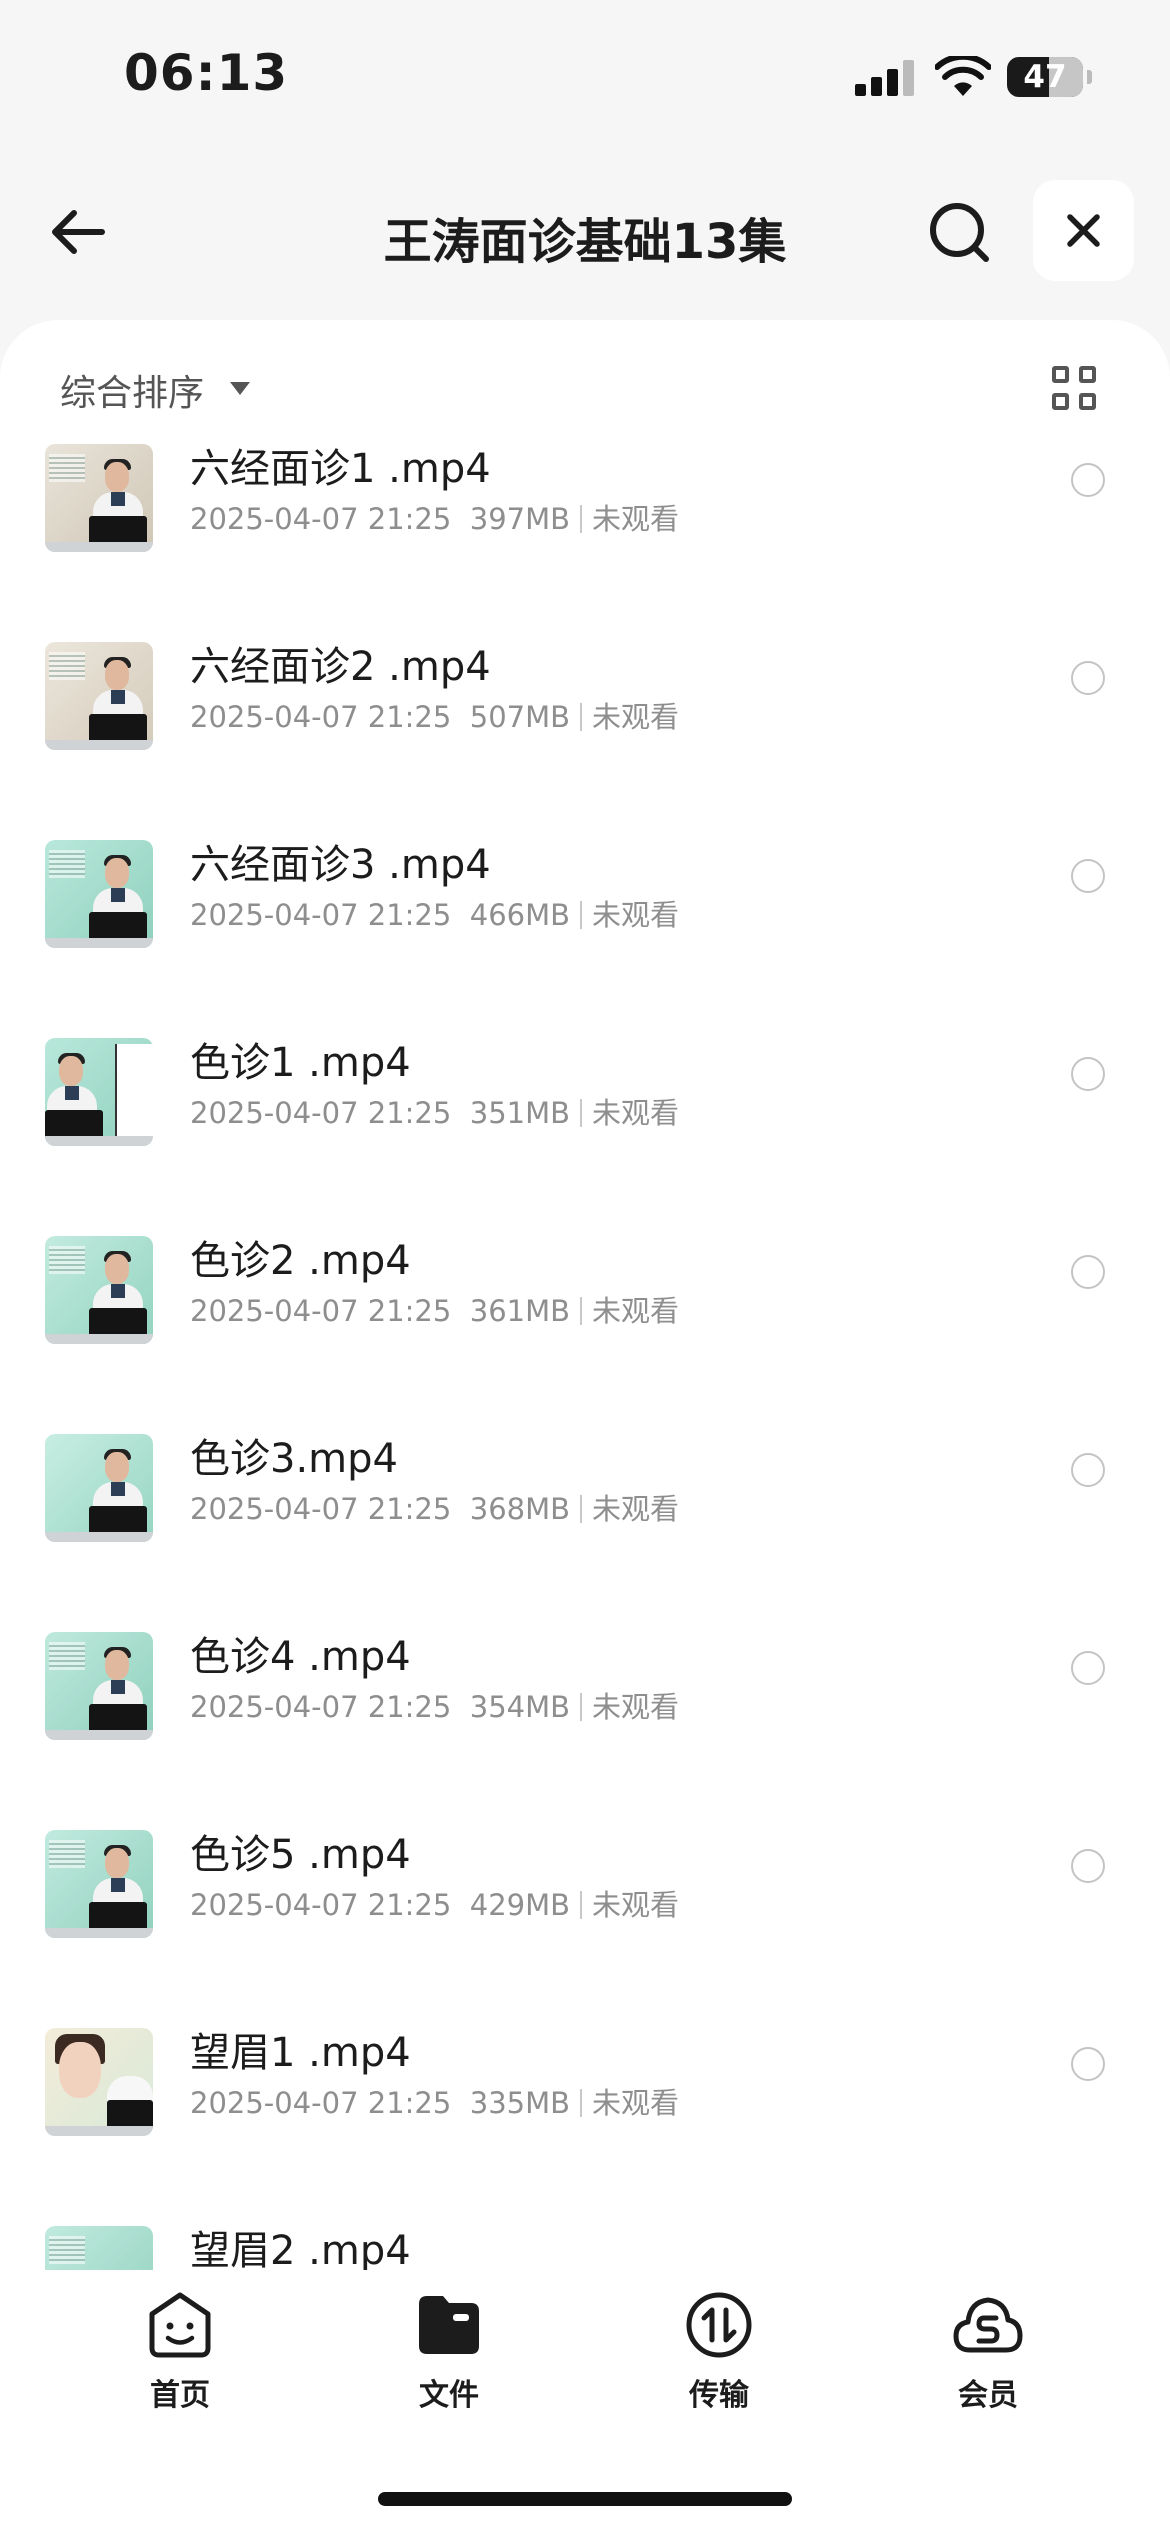 The image size is (1170, 2532). I want to click on file-name: 色诊4 .mp4, so click(300, 1657).